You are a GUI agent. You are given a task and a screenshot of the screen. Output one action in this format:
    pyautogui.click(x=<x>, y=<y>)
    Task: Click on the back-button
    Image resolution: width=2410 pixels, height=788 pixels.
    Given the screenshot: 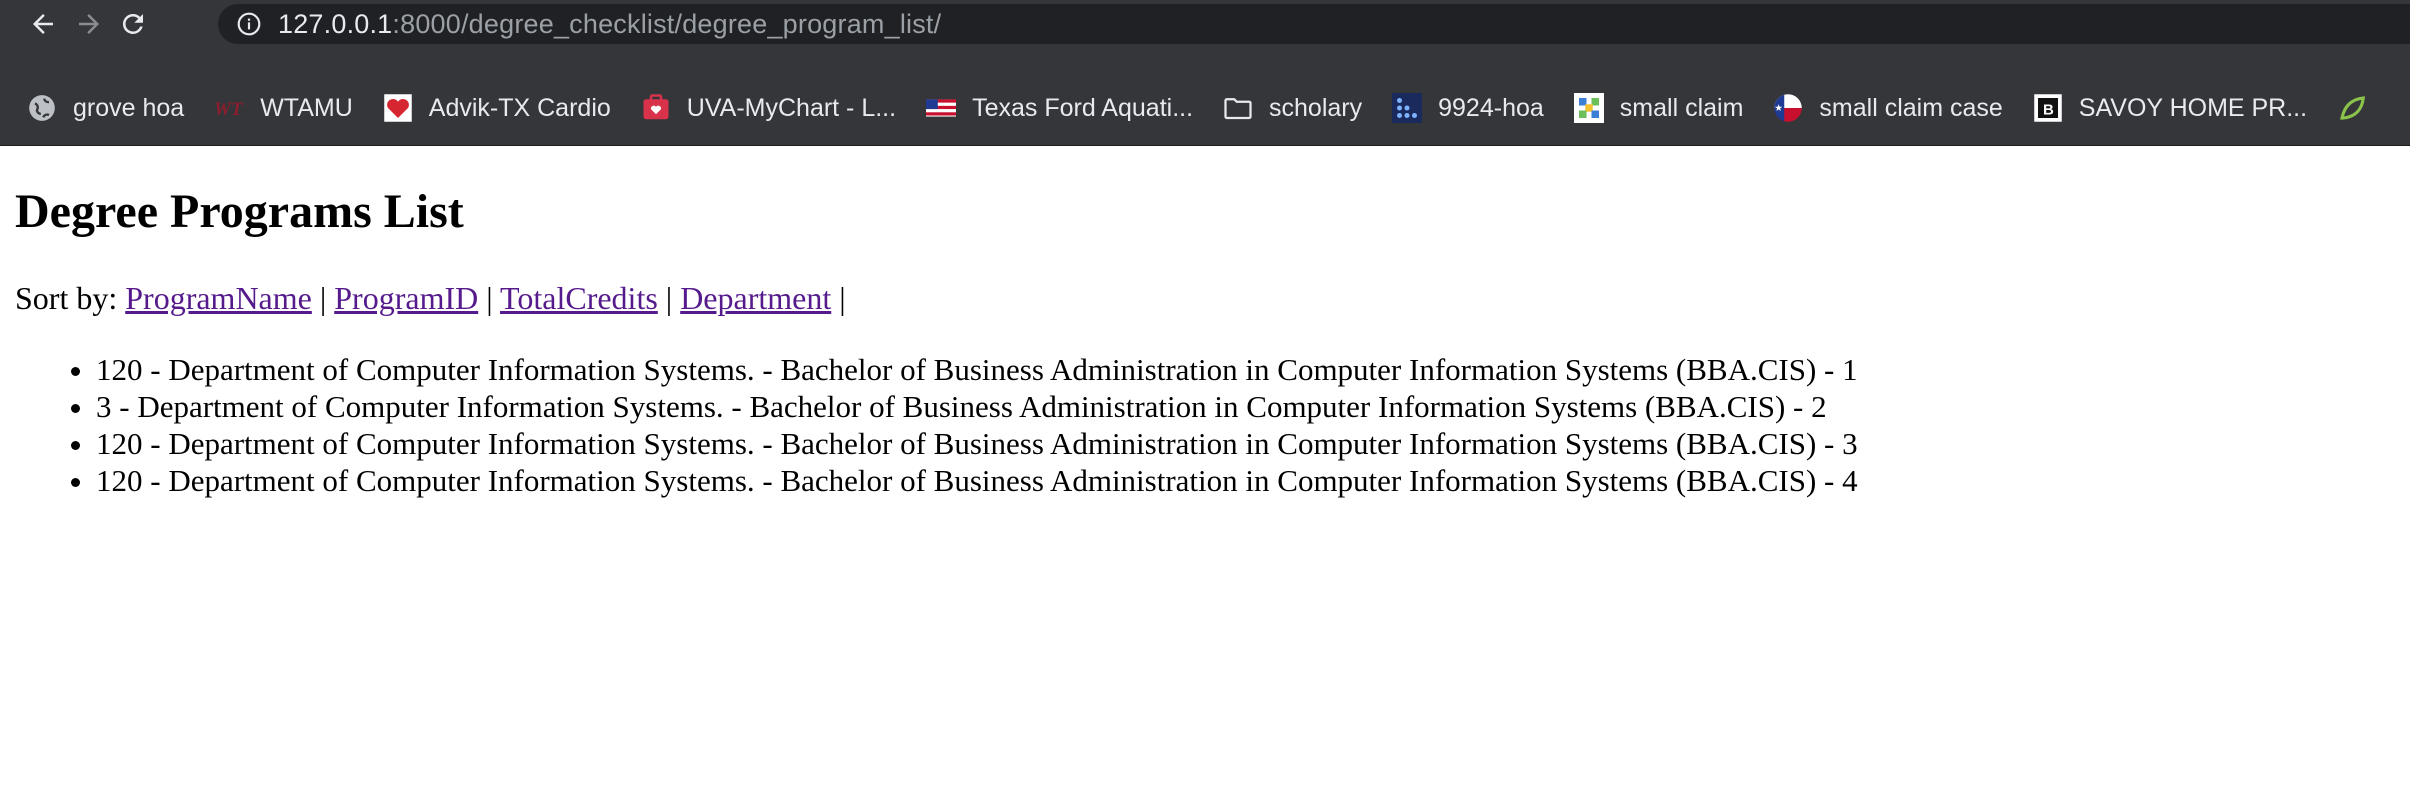 What is the action you would take?
    pyautogui.click(x=43, y=24)
    